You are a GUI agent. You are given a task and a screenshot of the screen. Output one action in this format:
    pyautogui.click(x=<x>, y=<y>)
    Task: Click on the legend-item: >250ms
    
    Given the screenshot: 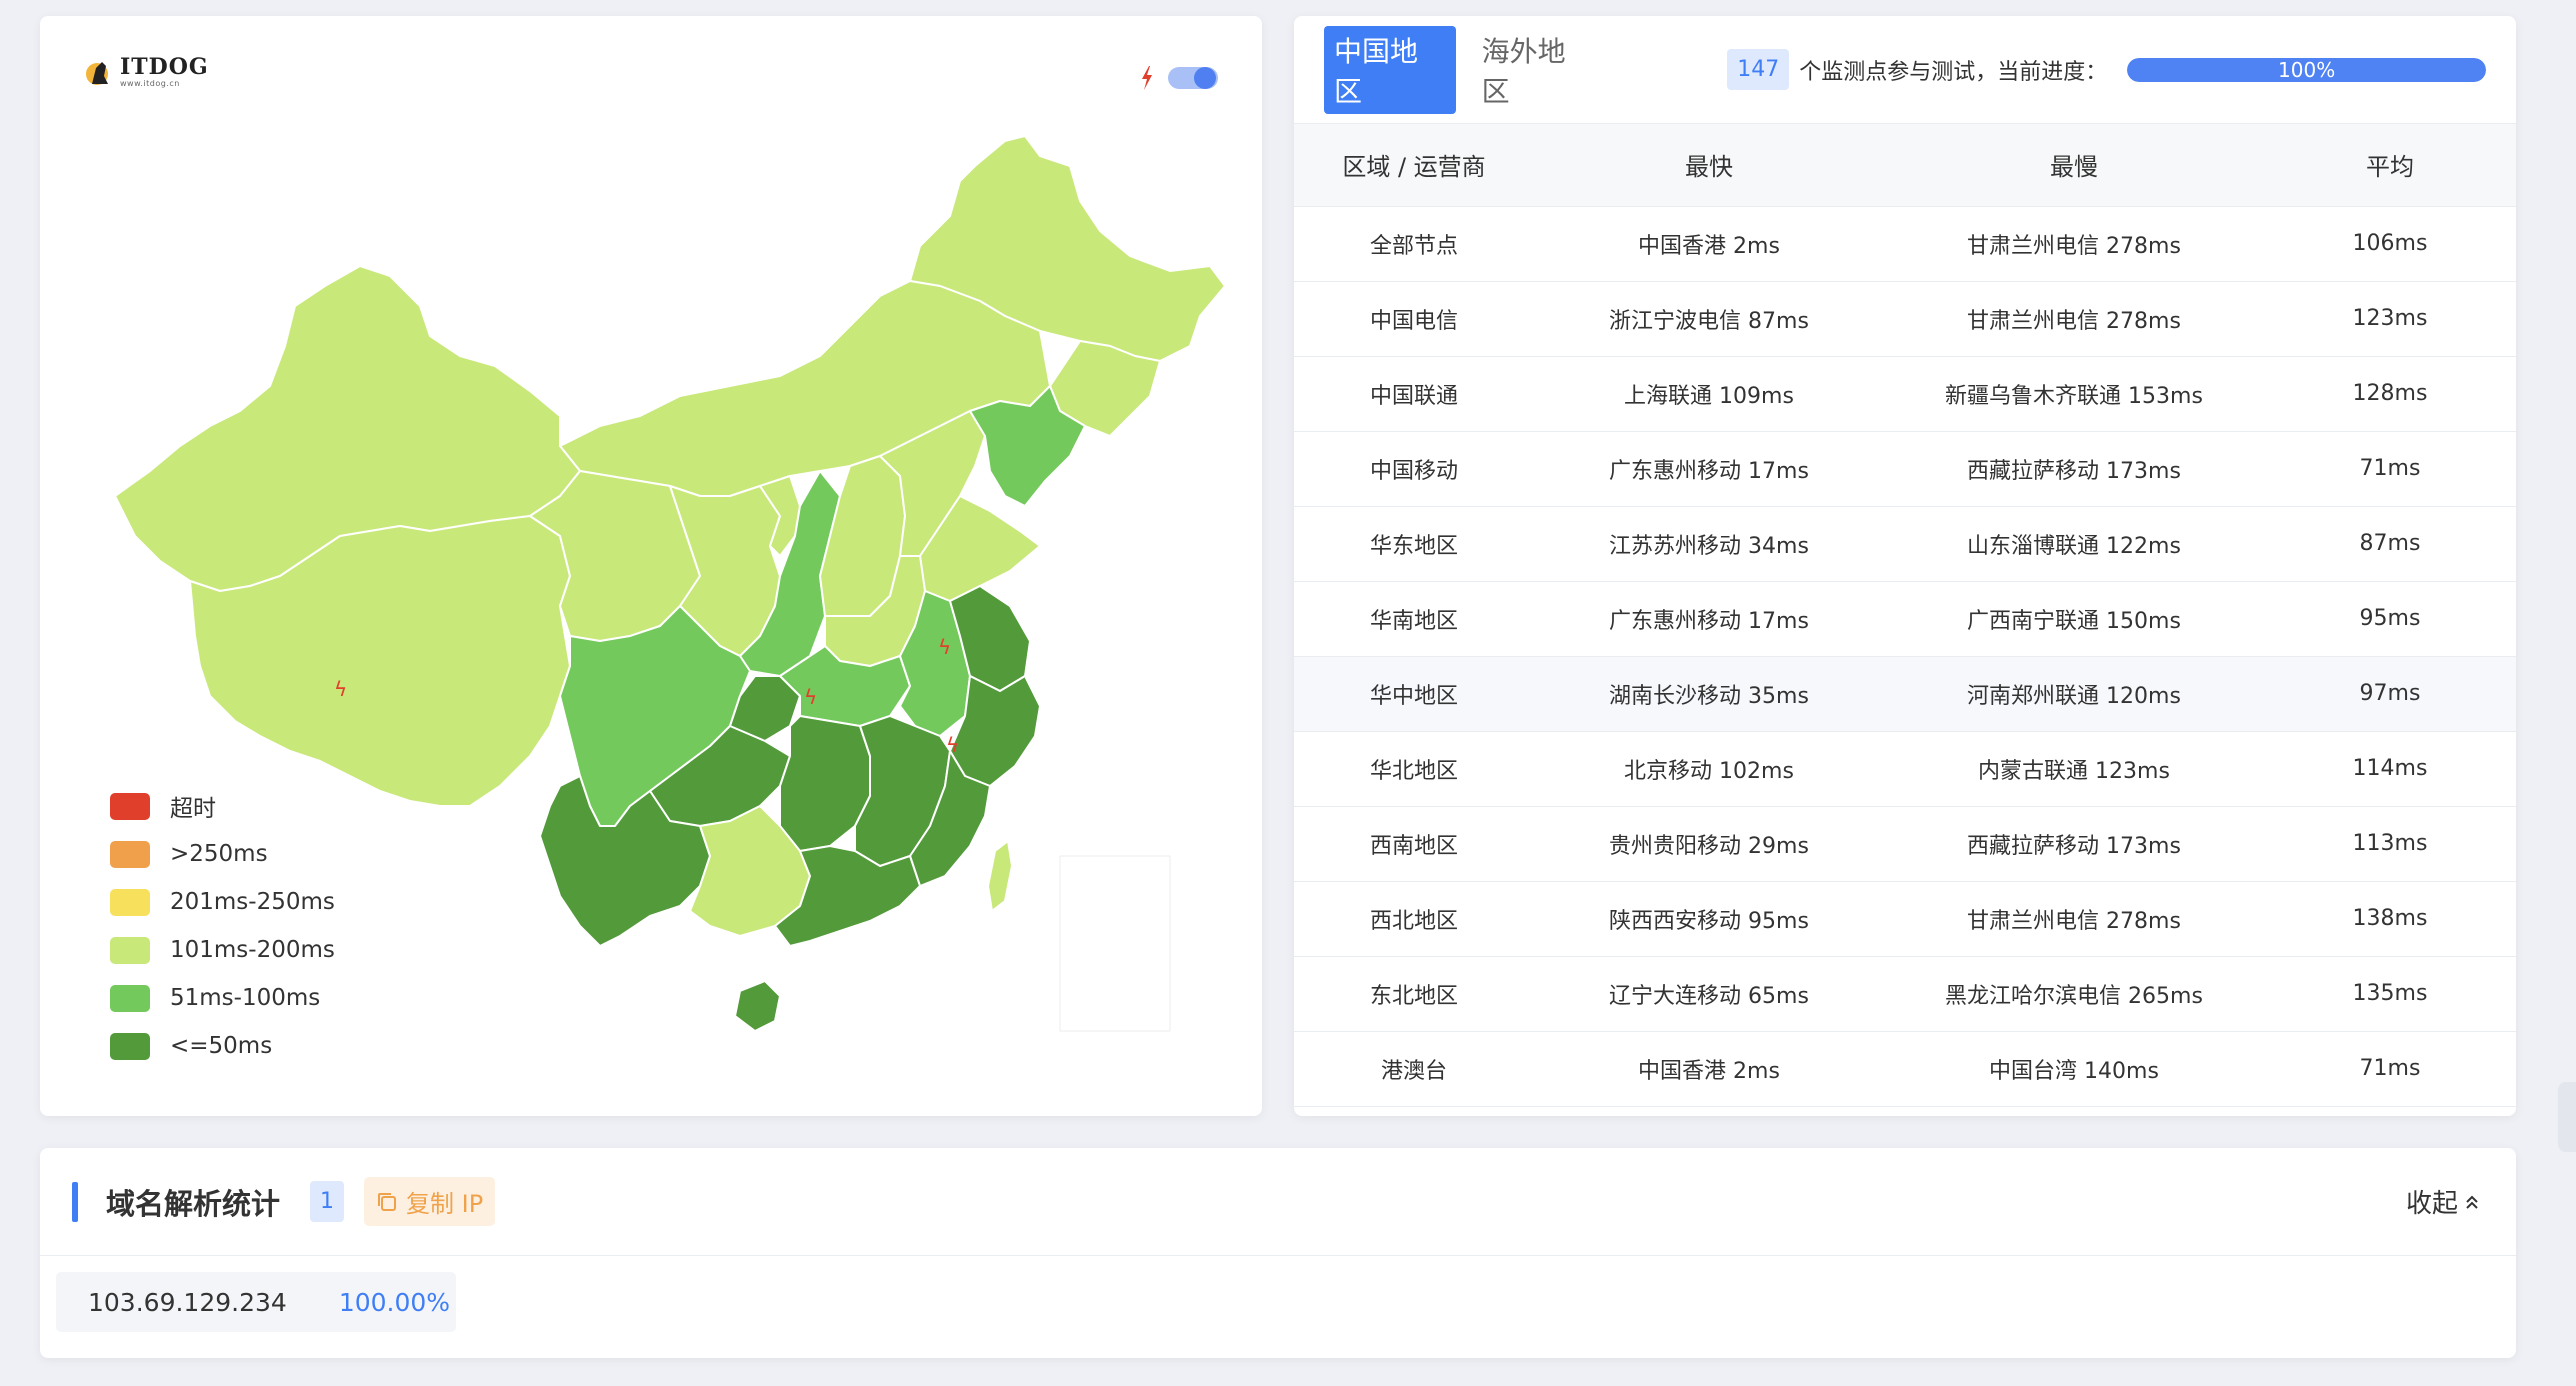 What is the action you would take?
    pyautogui.click(x=222, y=854)
    